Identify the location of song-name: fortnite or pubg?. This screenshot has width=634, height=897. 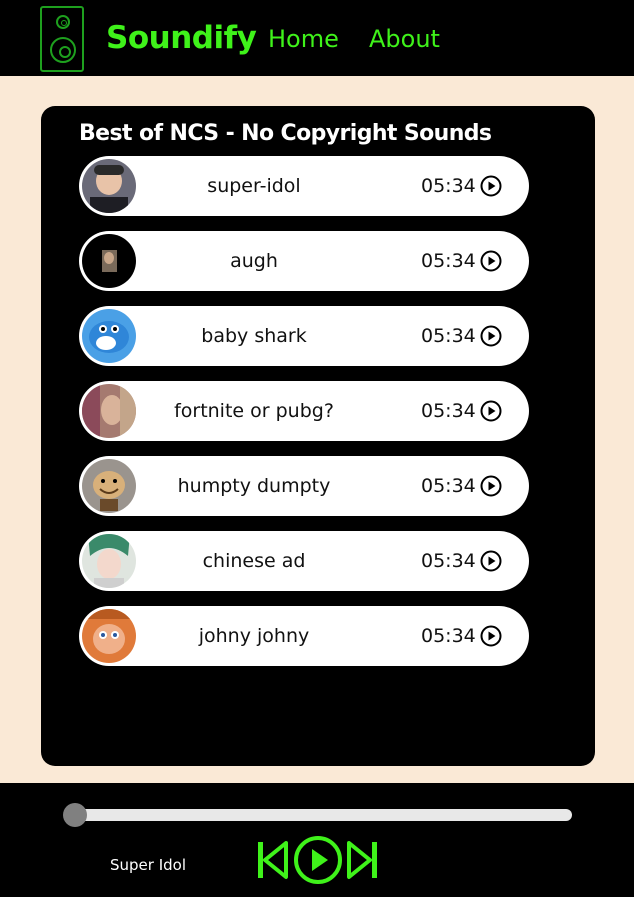
(254, 411).